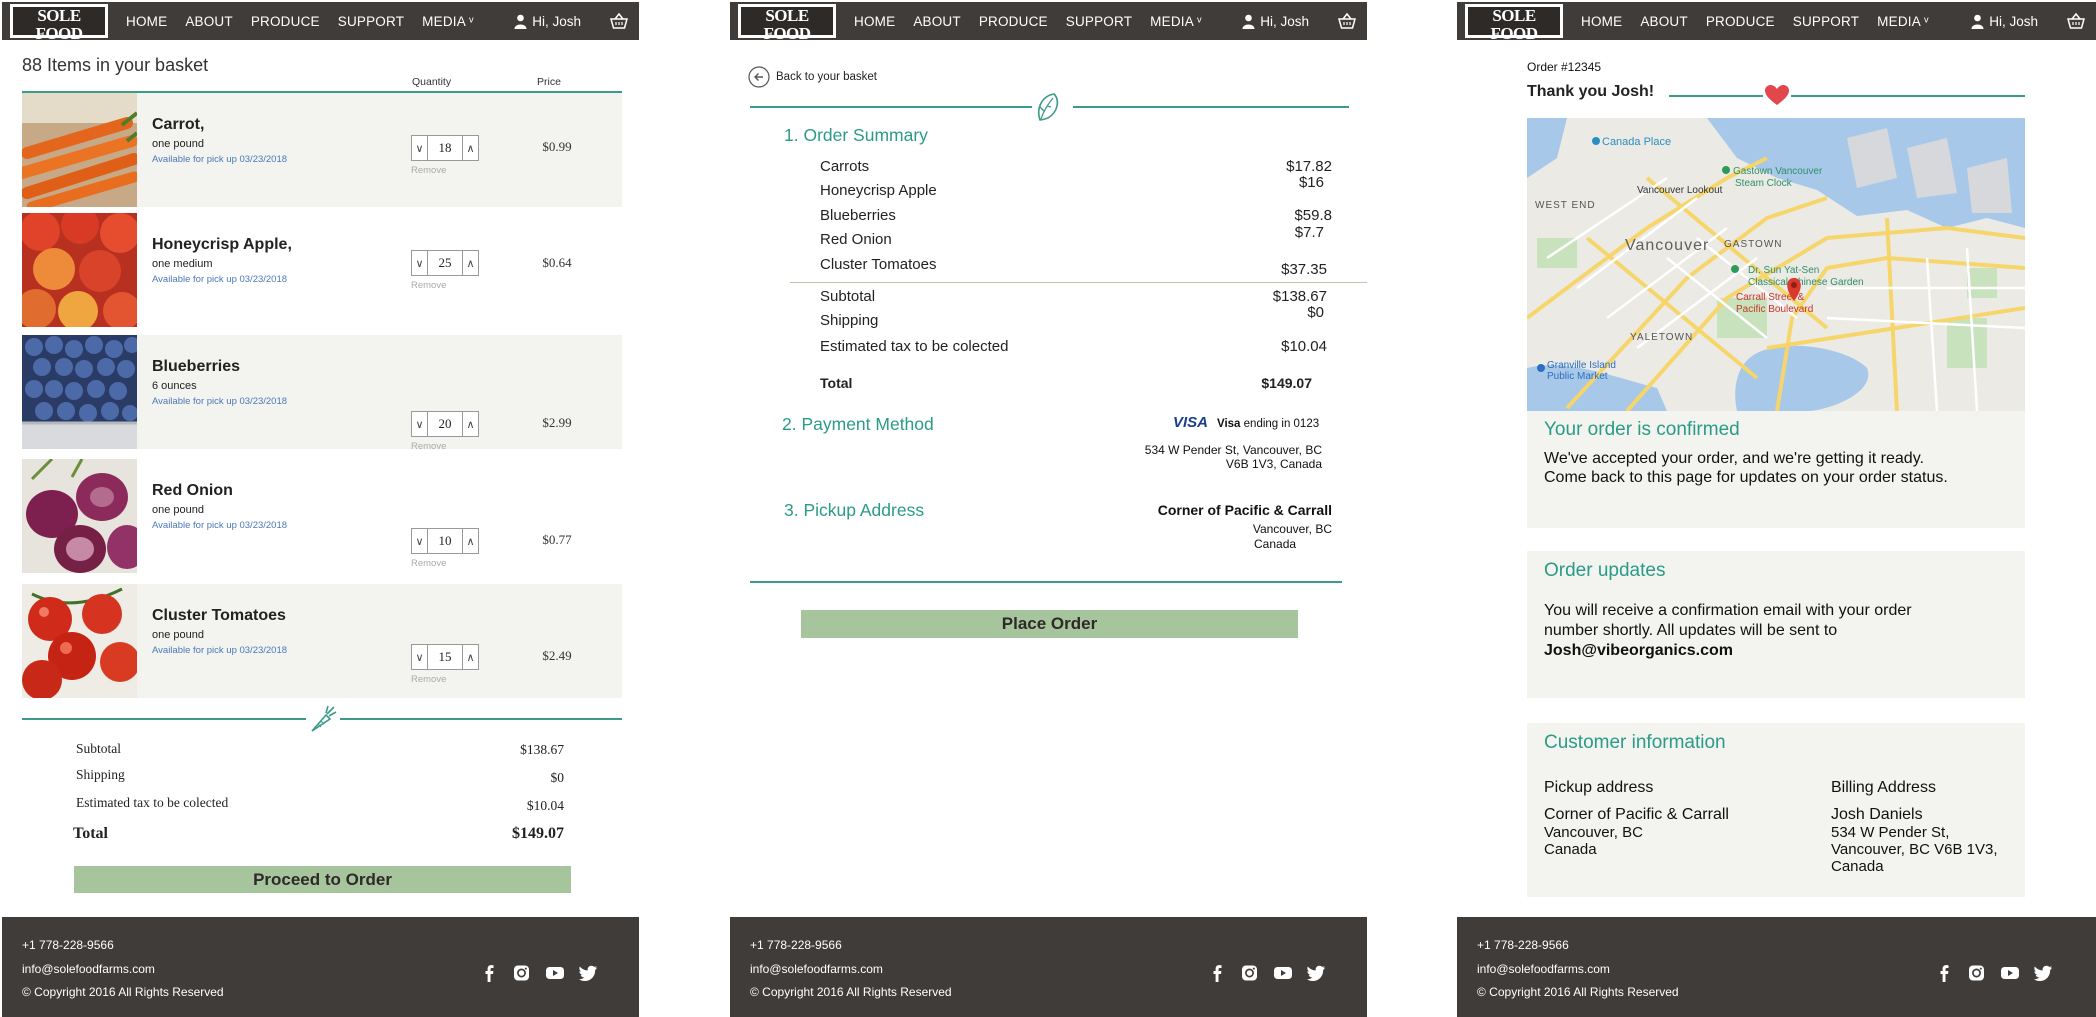 This screenshot has width=2096, height=1017. I want to click on total-value: $149.07, so click(1286, 383).